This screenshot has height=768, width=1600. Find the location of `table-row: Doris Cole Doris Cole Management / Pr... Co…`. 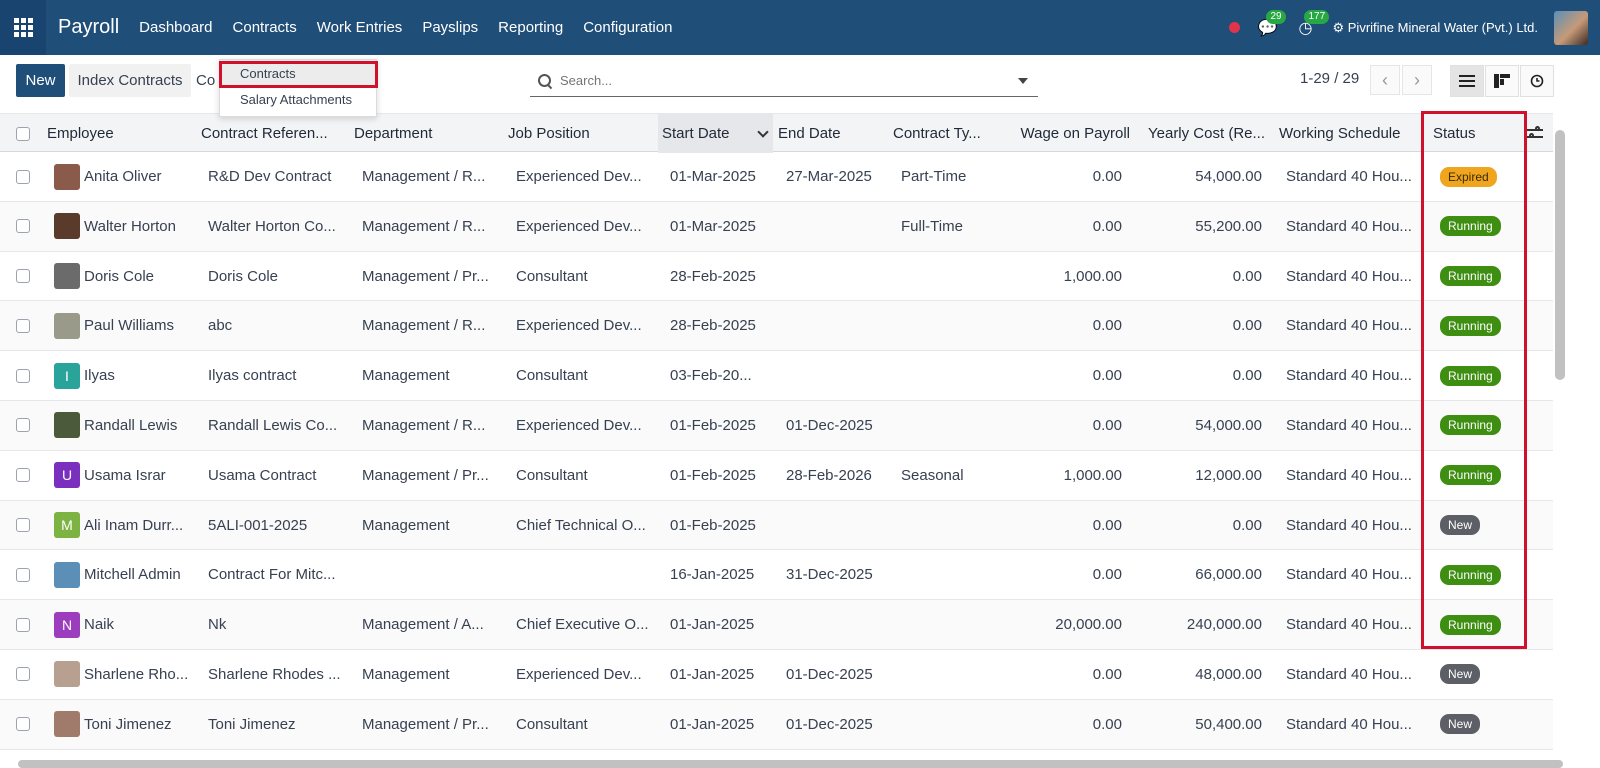

table-row: Doris Cole Doris Cole Management / Pr... Co… is located at coordinates (776, 277).